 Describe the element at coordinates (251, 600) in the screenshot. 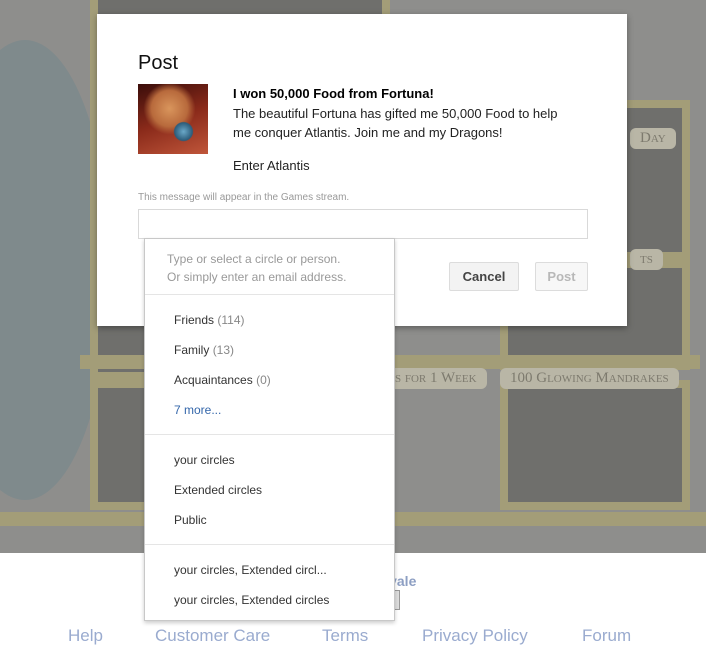

I see `recent-item: your circles, Extended circles` at that location.